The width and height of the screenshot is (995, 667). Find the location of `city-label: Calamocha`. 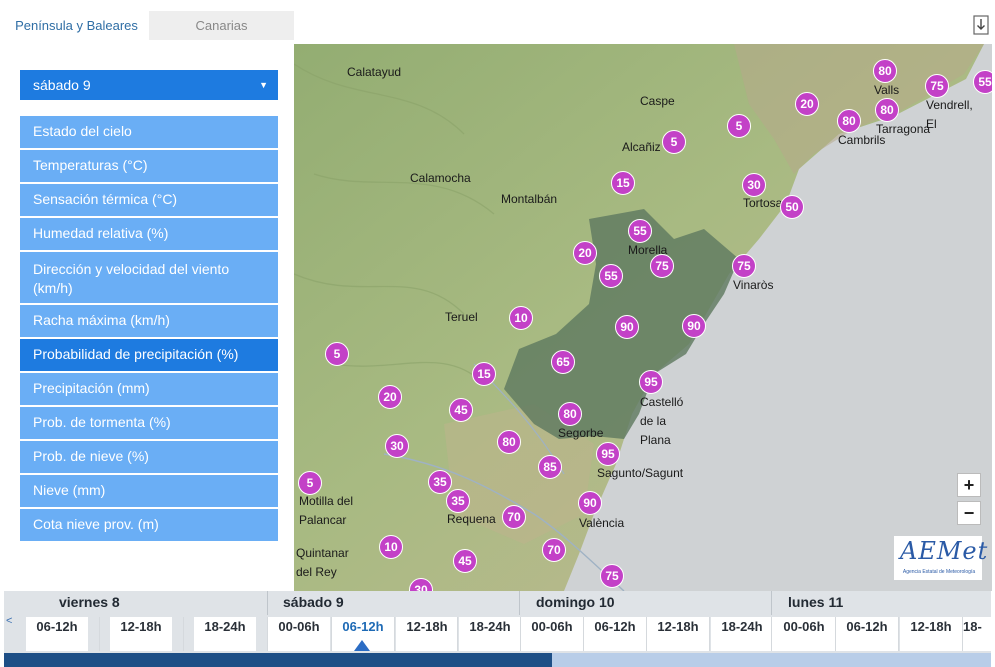

city-label: Calamocha is located at coordinates (440, 178).